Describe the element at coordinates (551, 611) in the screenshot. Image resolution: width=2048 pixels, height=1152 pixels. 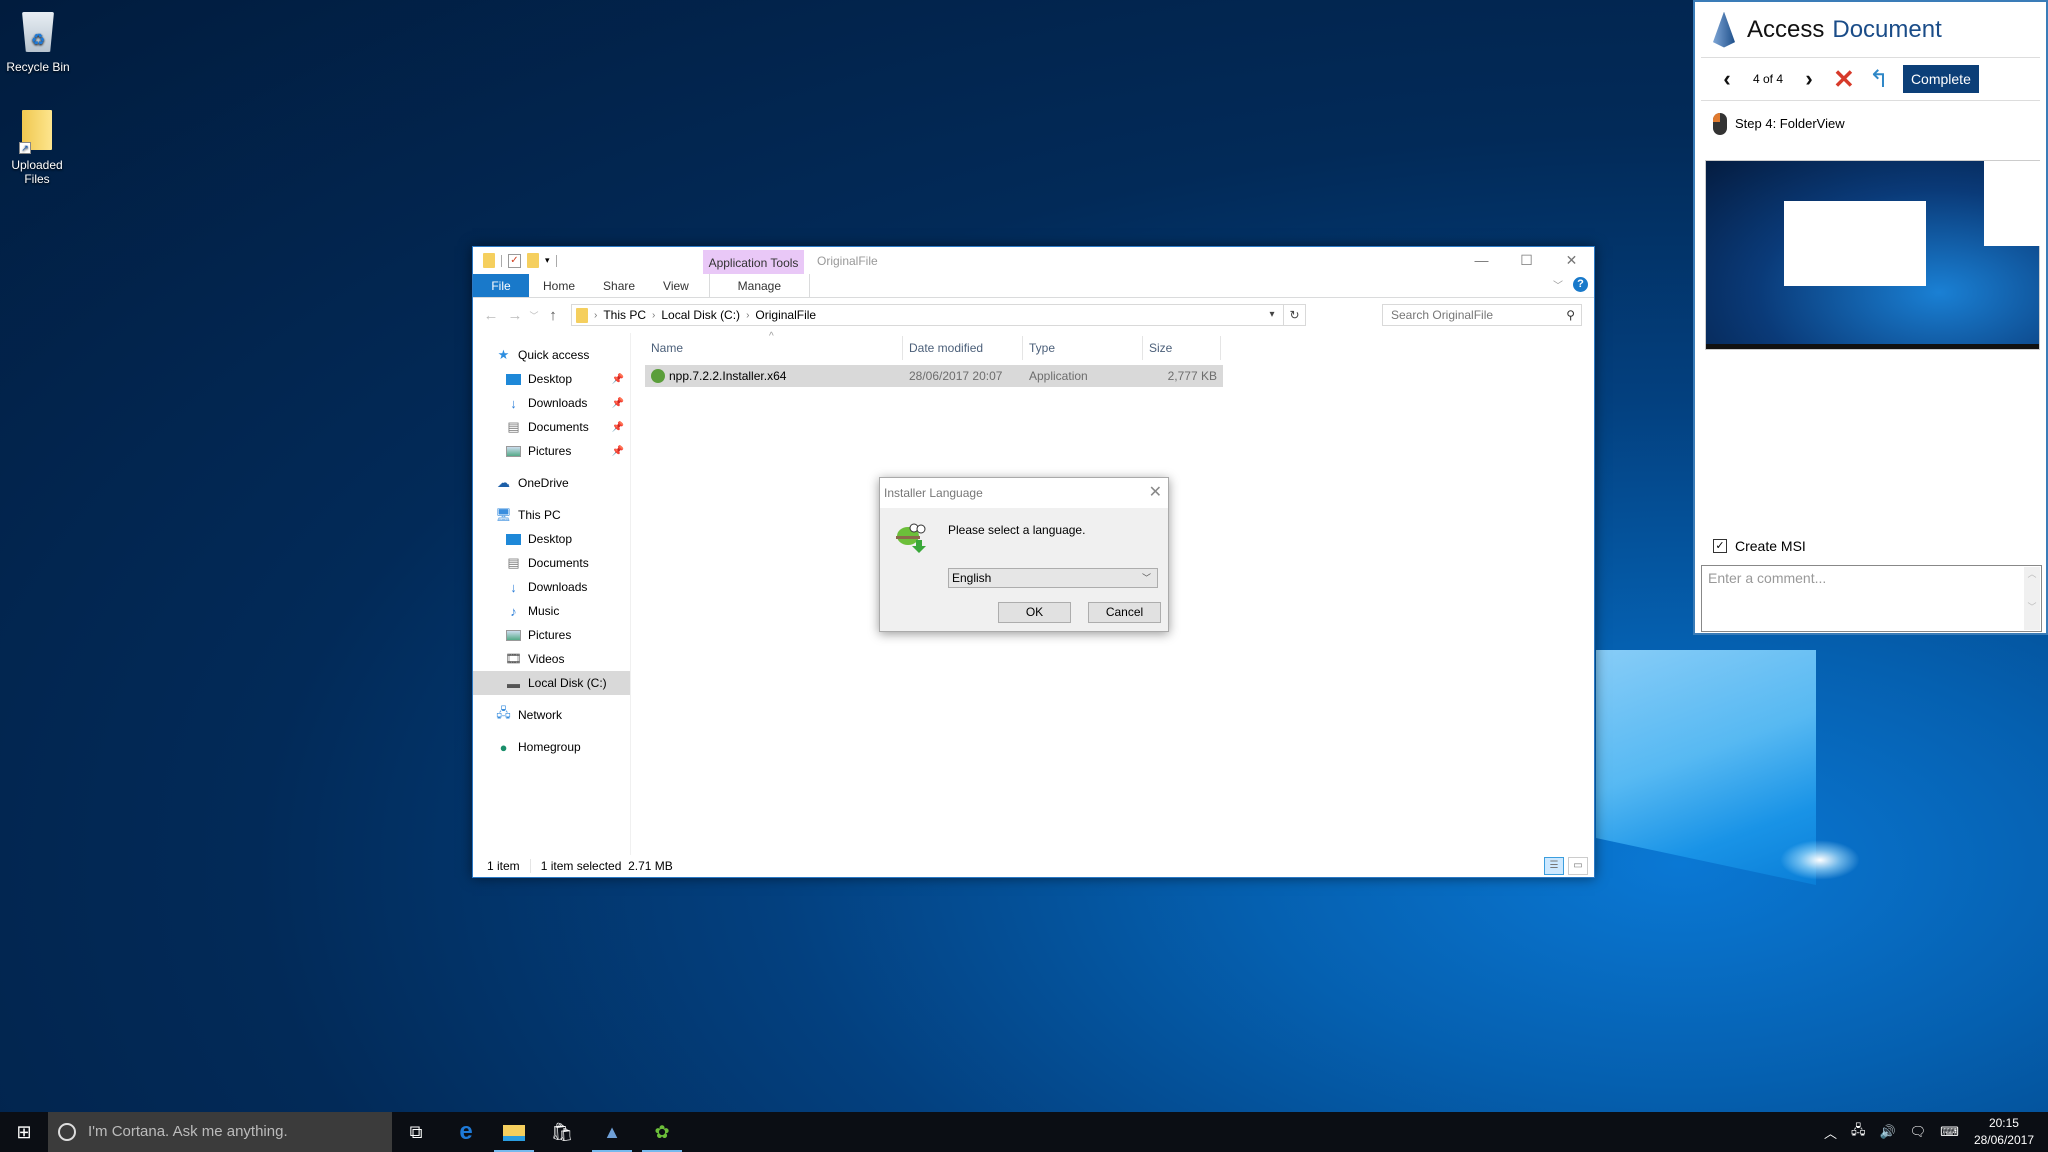
I see `nav-pc-music: ♪ Music` at that location.